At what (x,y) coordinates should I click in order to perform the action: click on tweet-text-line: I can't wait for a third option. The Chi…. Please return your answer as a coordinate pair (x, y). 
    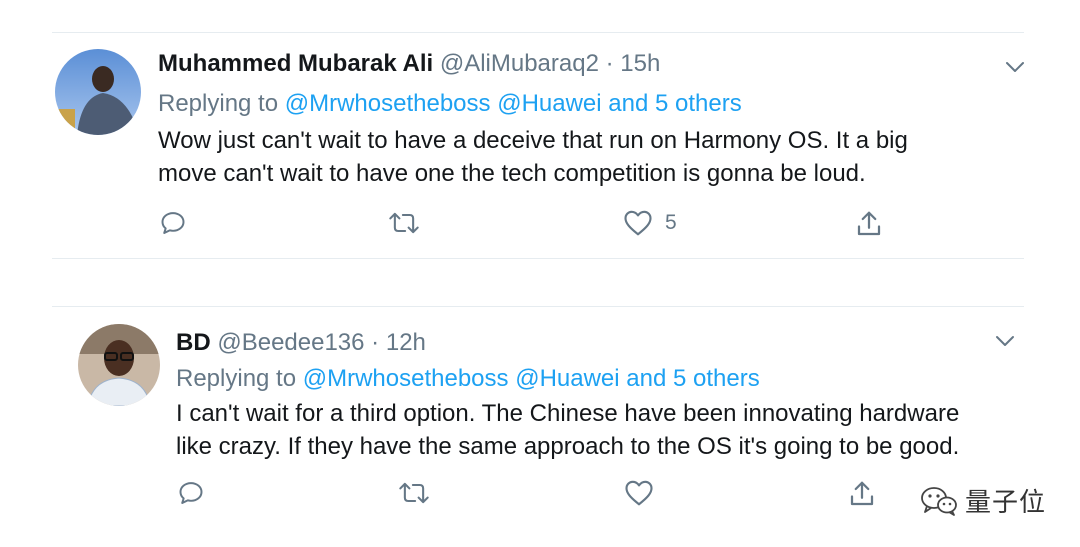
    Looking at the image, I should click on (568, 413).